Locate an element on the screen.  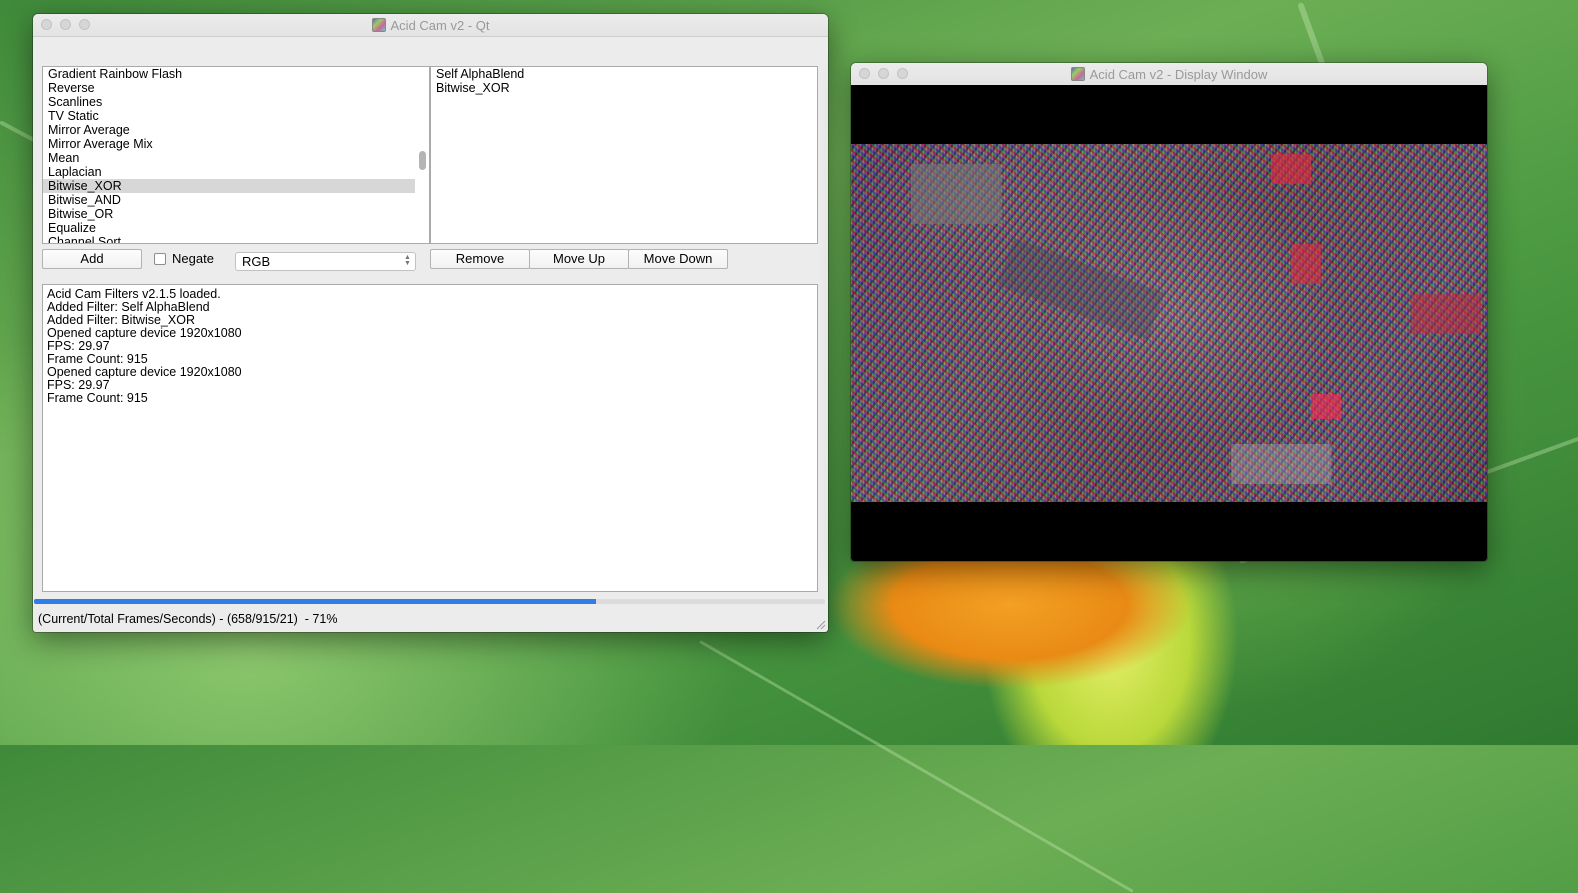
filter-list-item: Mean is located at coordinates (236, 158).